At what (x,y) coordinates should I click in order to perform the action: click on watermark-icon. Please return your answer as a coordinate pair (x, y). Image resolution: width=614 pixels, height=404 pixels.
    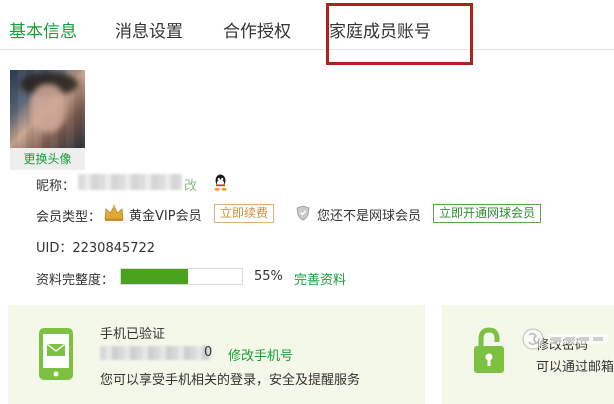
    Looking at the image, I should click on (565, 339).